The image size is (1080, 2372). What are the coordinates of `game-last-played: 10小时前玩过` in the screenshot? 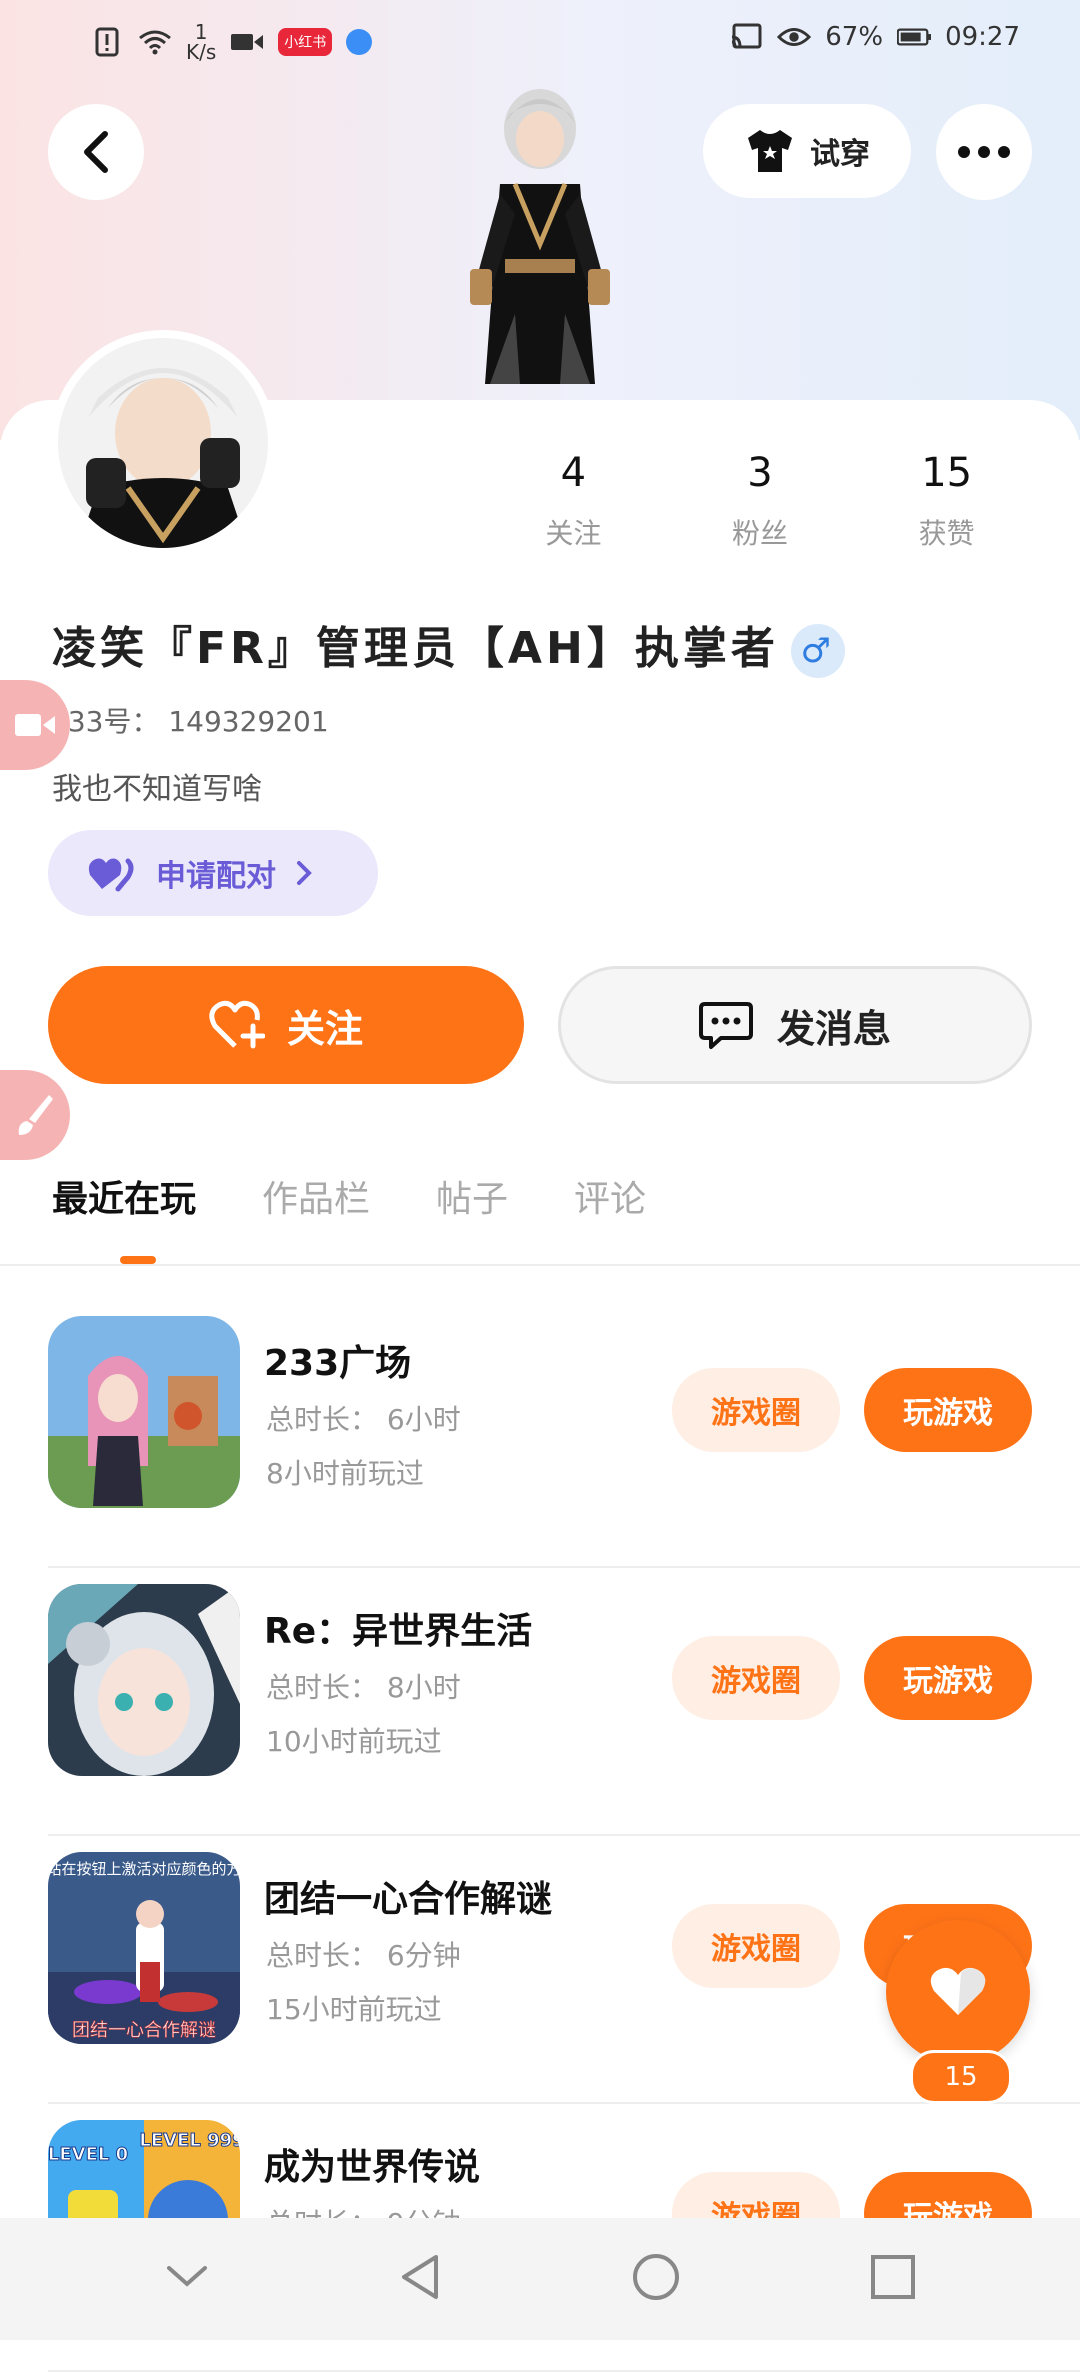 It's located at (354, 1741).